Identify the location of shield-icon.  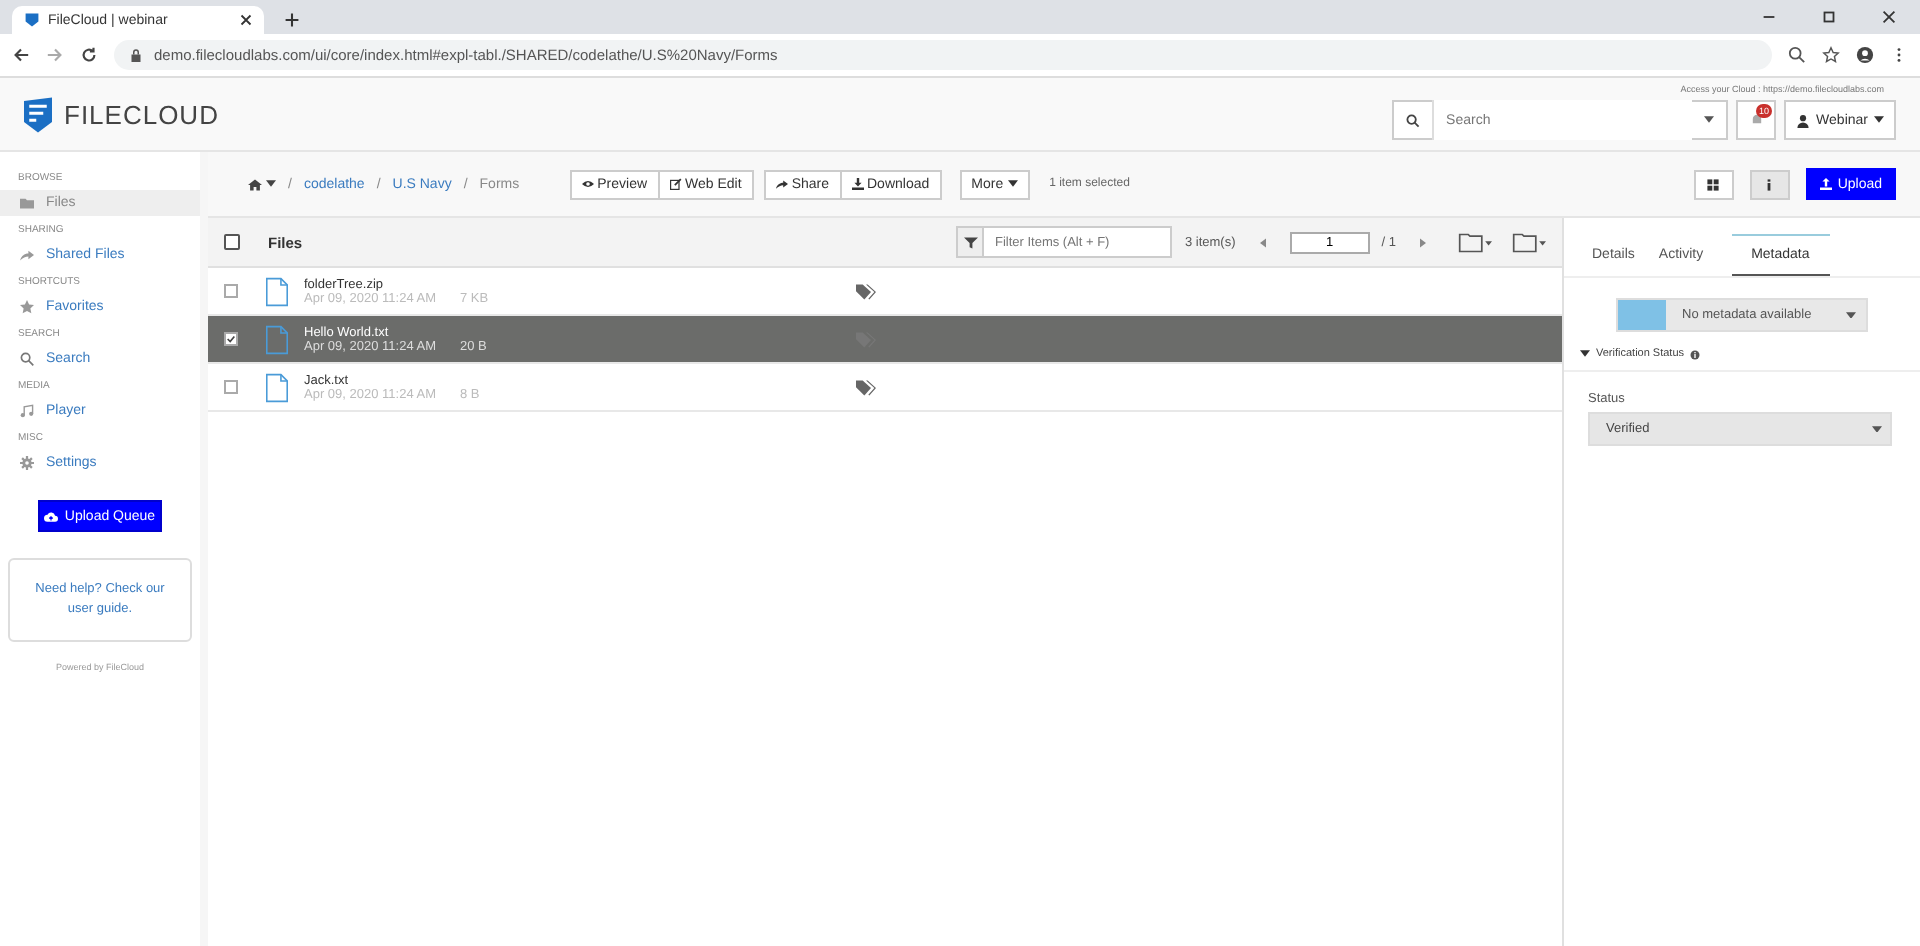
(32, 20).